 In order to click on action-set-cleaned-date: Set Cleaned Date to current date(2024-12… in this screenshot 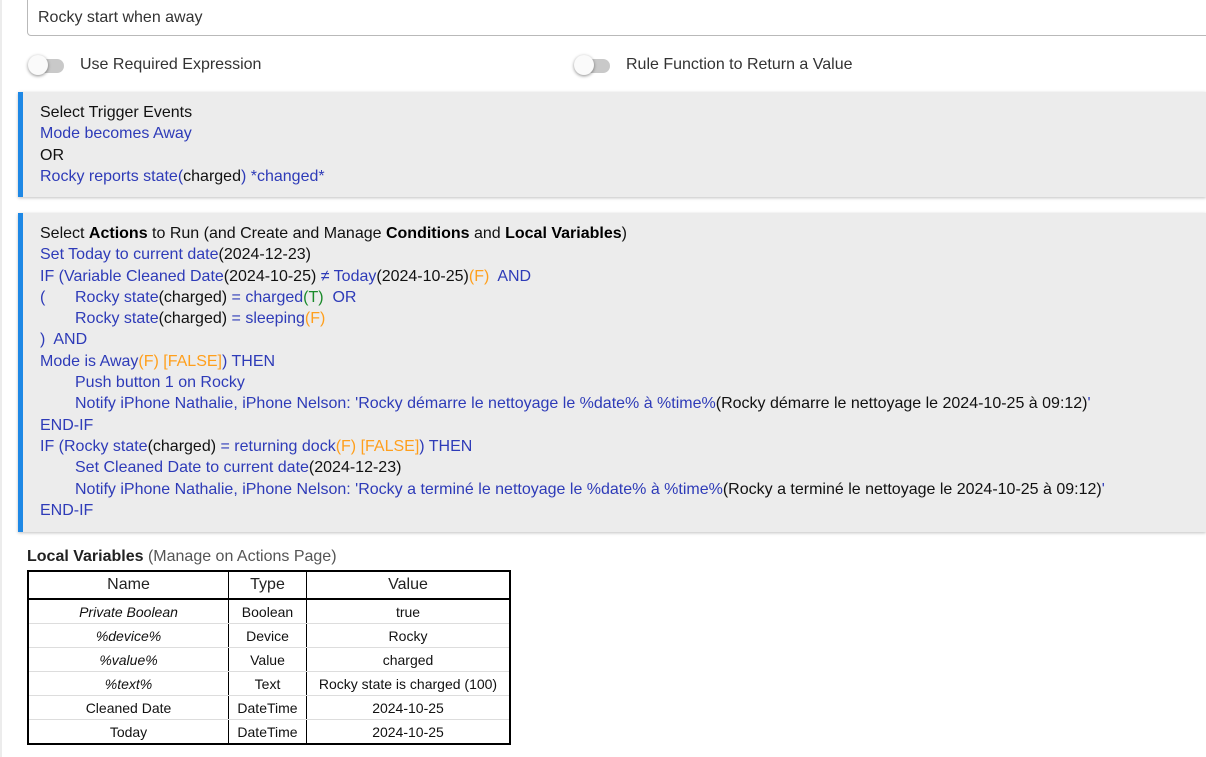, I will do `click(238, 468)`.